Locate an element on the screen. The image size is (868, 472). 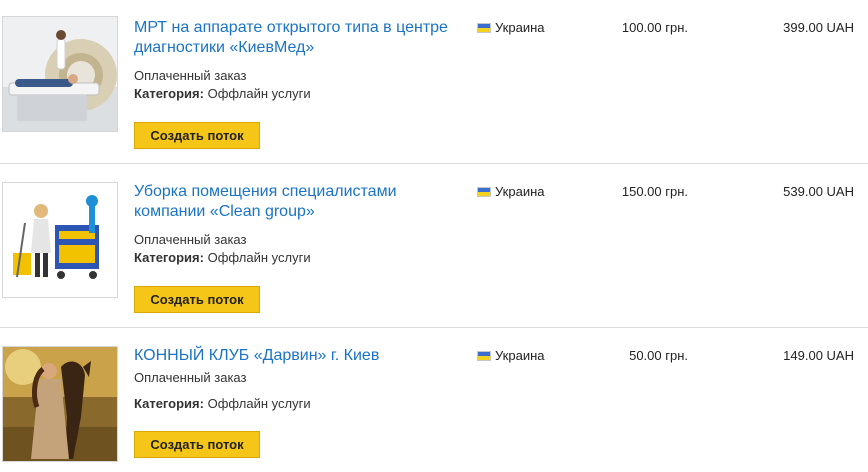
horse-photo is located at coordinates (60, 404).